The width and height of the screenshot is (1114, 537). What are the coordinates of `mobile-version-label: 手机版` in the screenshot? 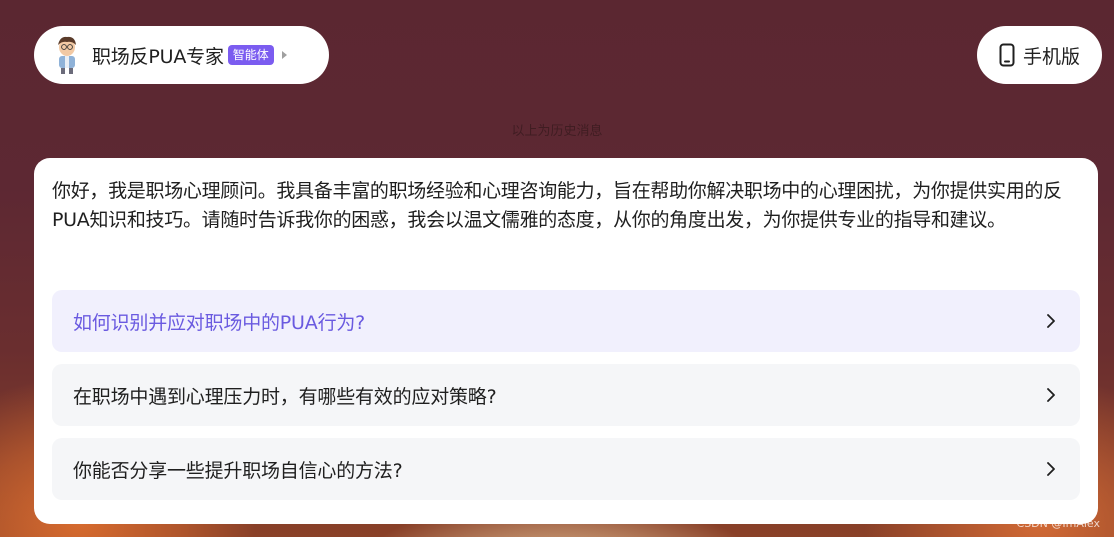 It's located at (1051, 56).